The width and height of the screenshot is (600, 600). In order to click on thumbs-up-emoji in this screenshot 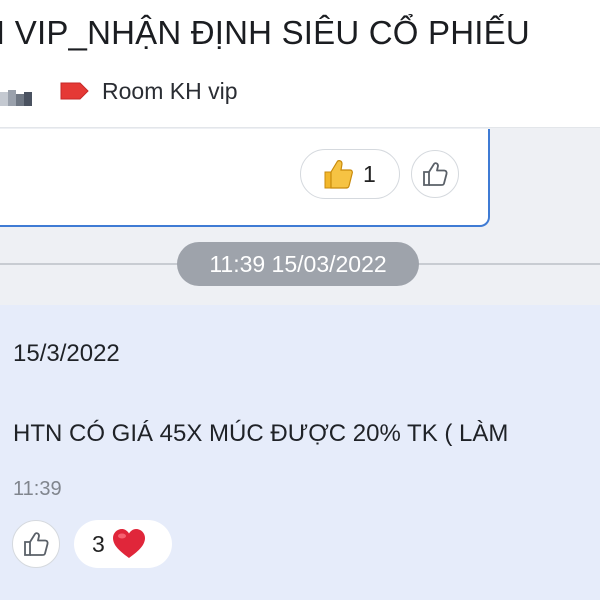, I will do `click(338, 174)`.